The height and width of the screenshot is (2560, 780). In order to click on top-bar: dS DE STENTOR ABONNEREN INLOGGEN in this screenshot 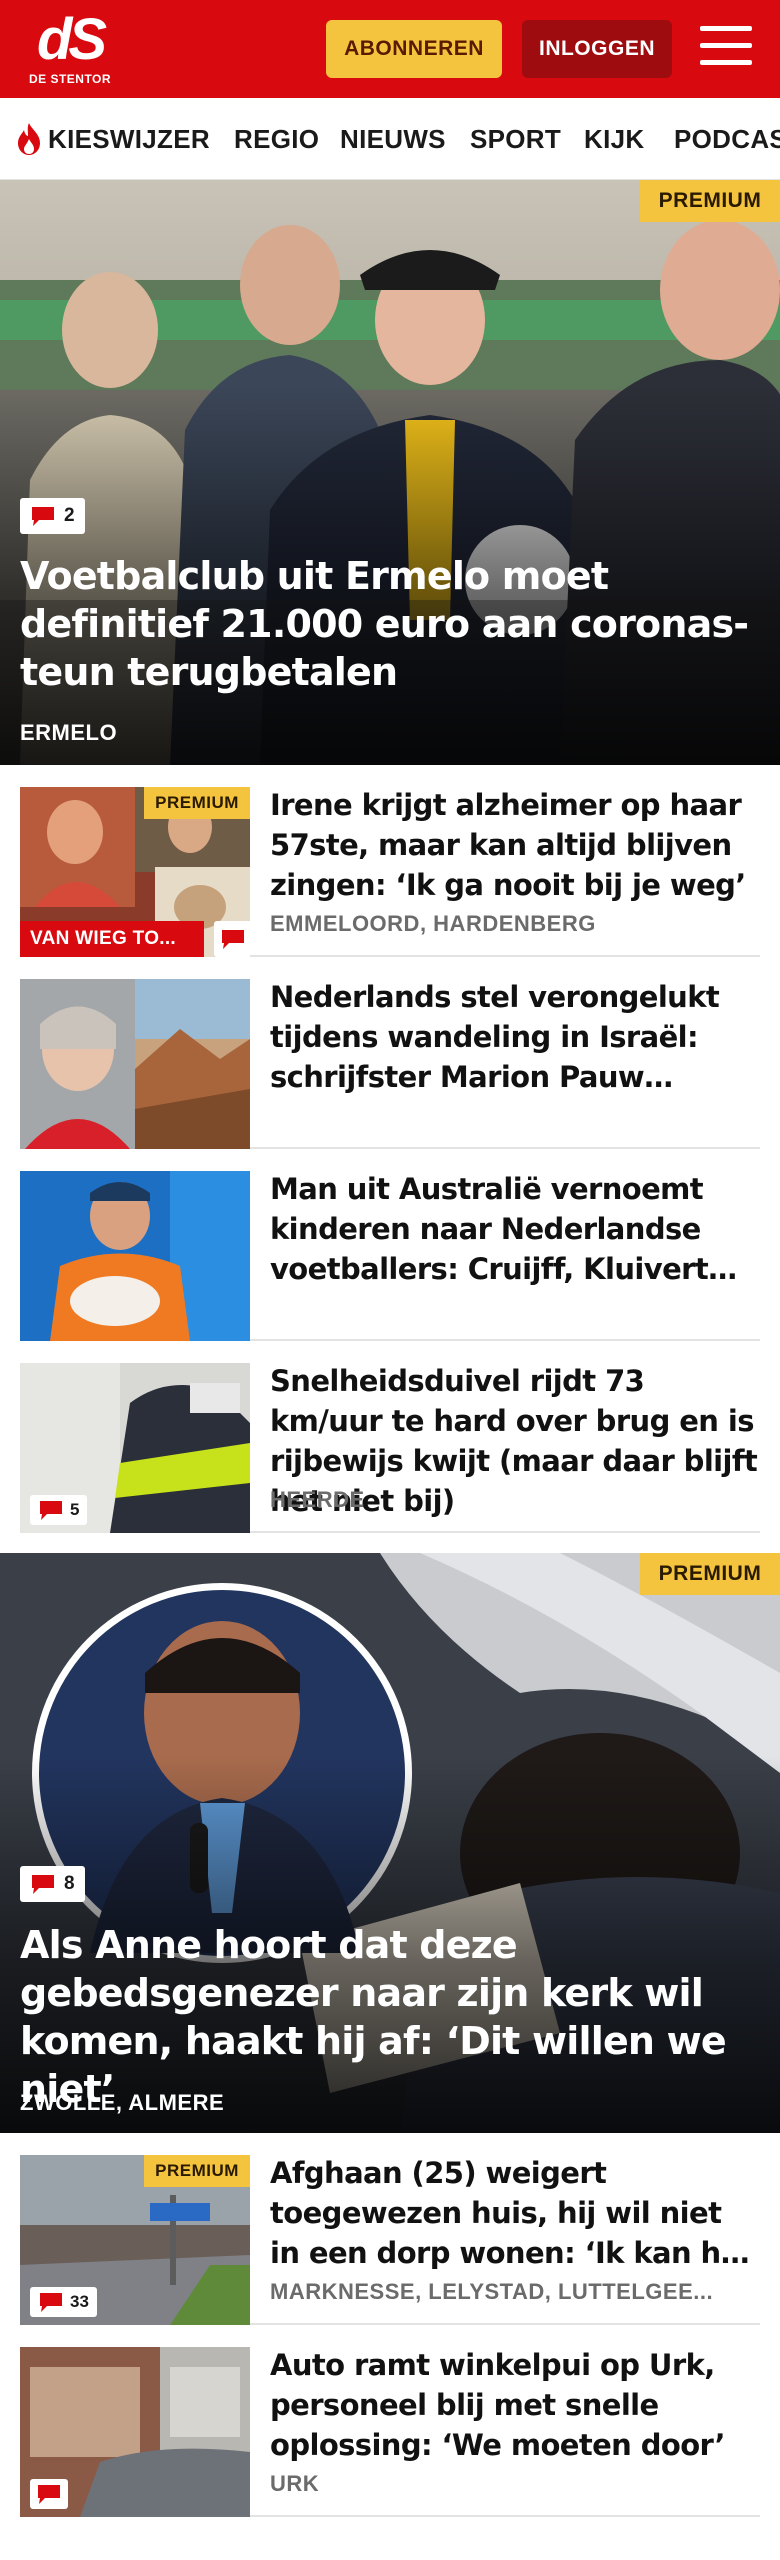, I will do `click(390, 49)`.